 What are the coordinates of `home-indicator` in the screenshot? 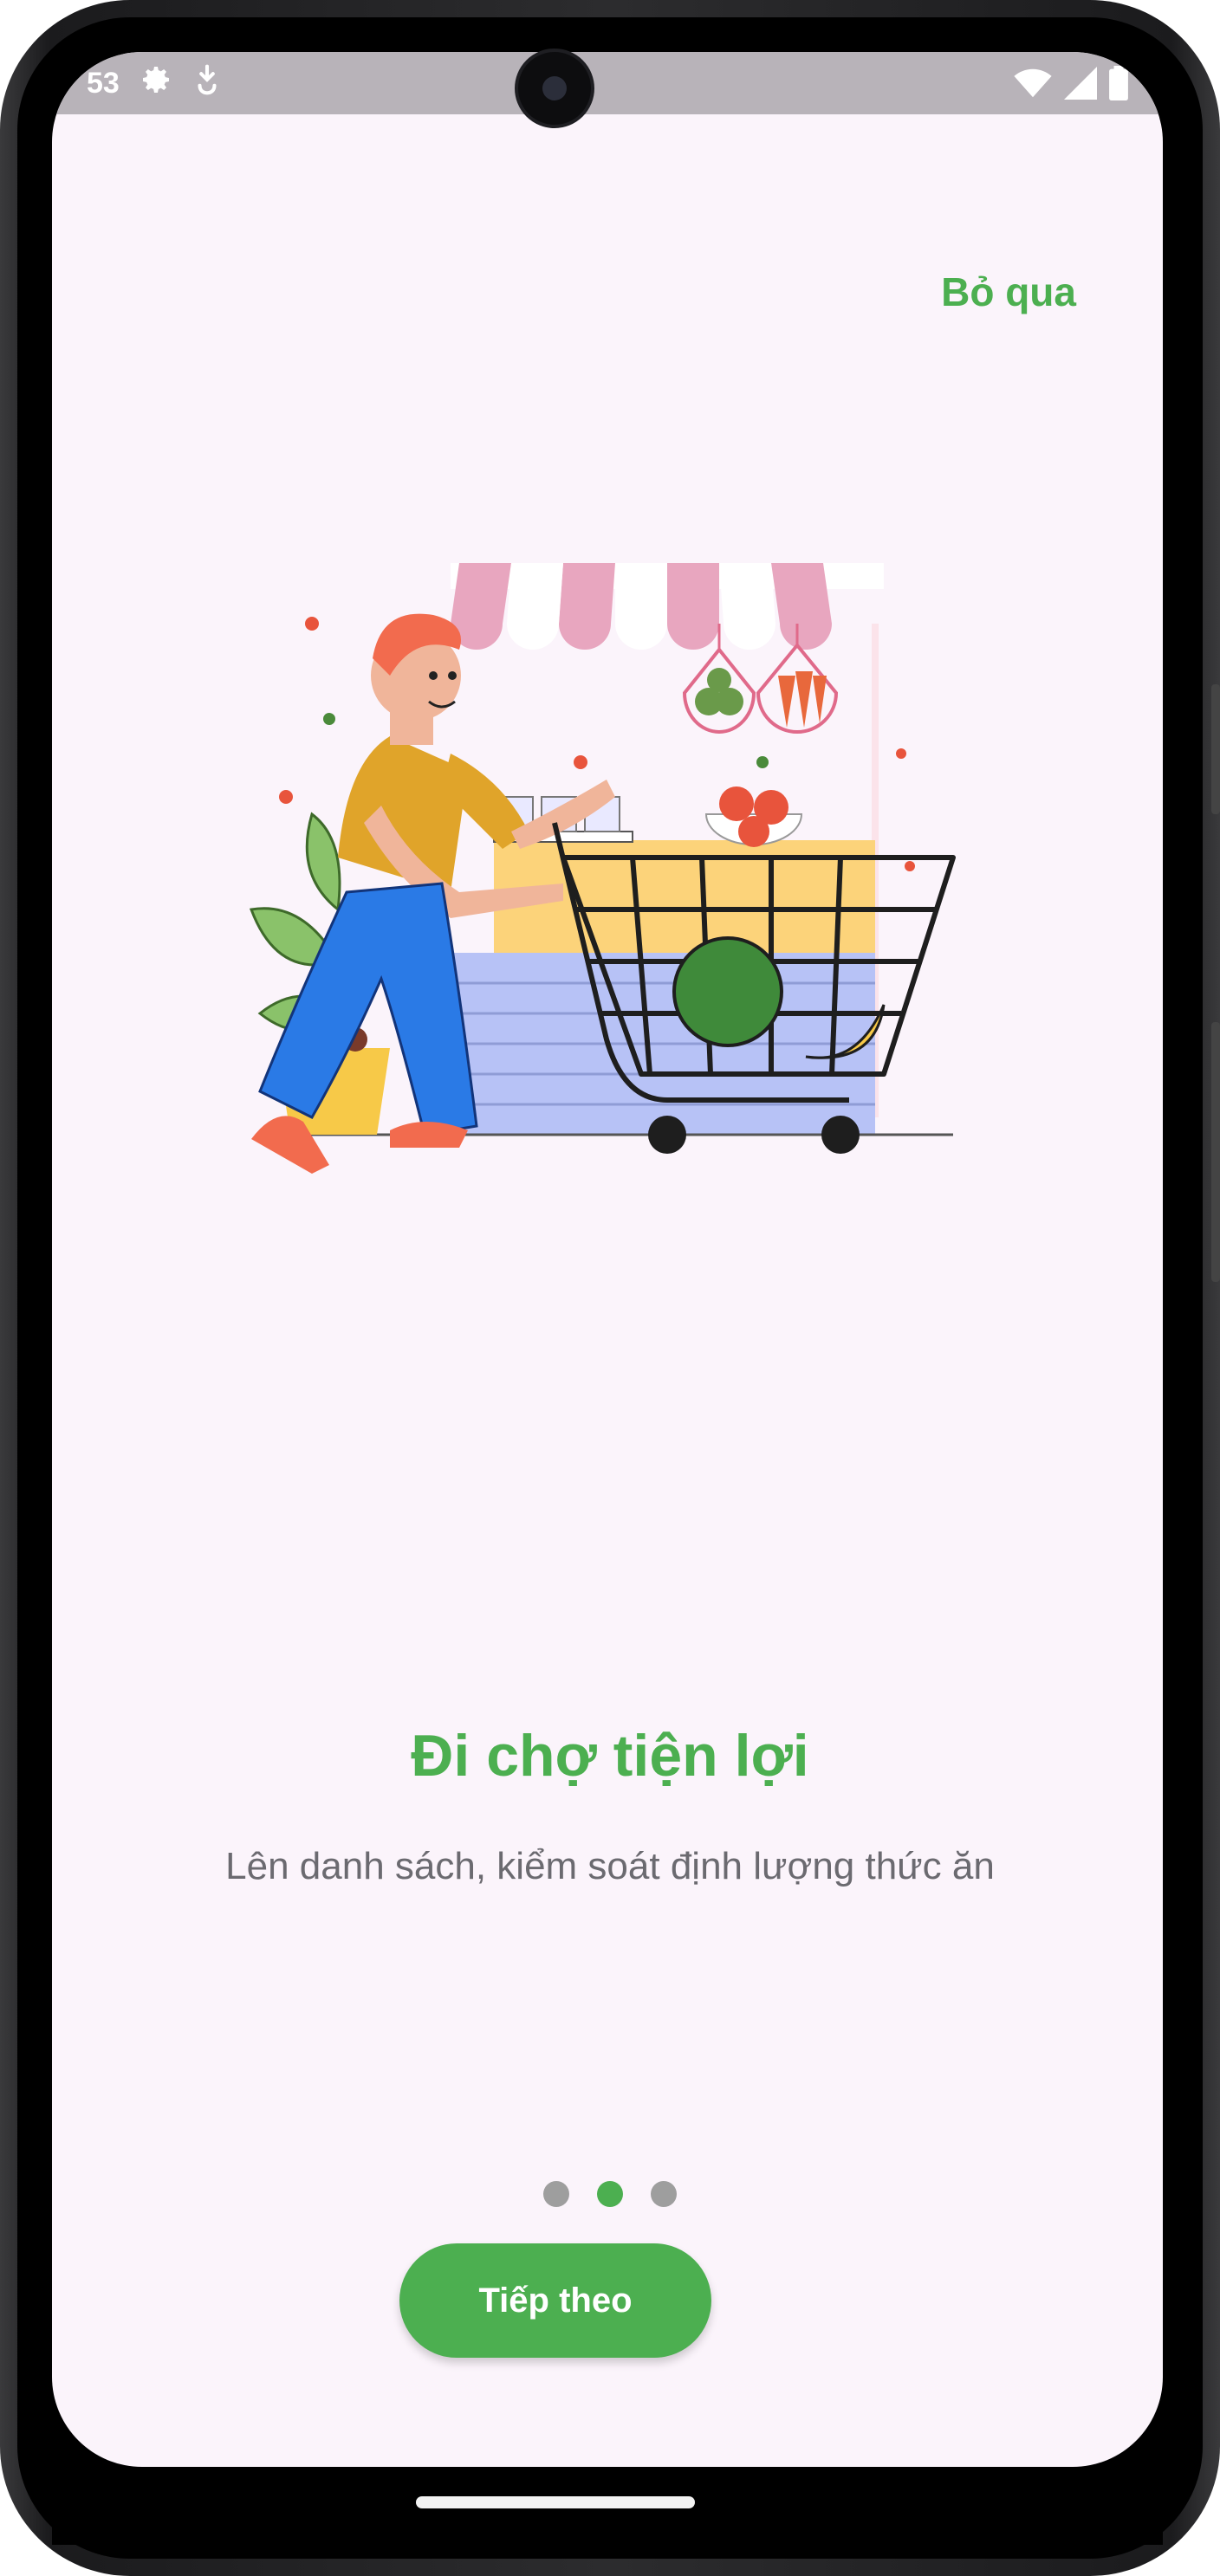 It's located at (555, 2502).